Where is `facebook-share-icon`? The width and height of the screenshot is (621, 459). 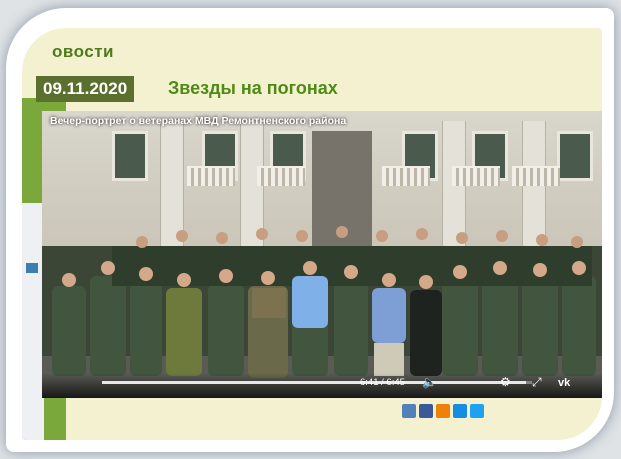
facebook-share-icon is located at coordinates (426, 411).